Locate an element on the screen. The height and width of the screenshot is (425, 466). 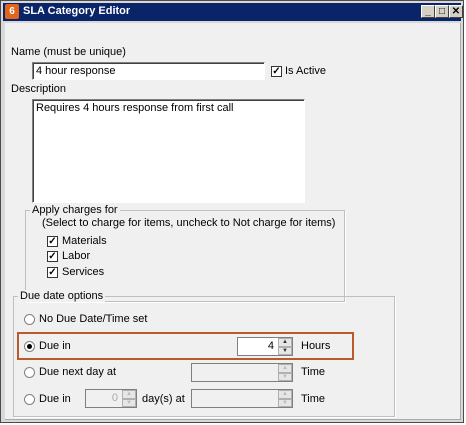
labor-checkbox: ✓ is located at coordinates (52, 256).